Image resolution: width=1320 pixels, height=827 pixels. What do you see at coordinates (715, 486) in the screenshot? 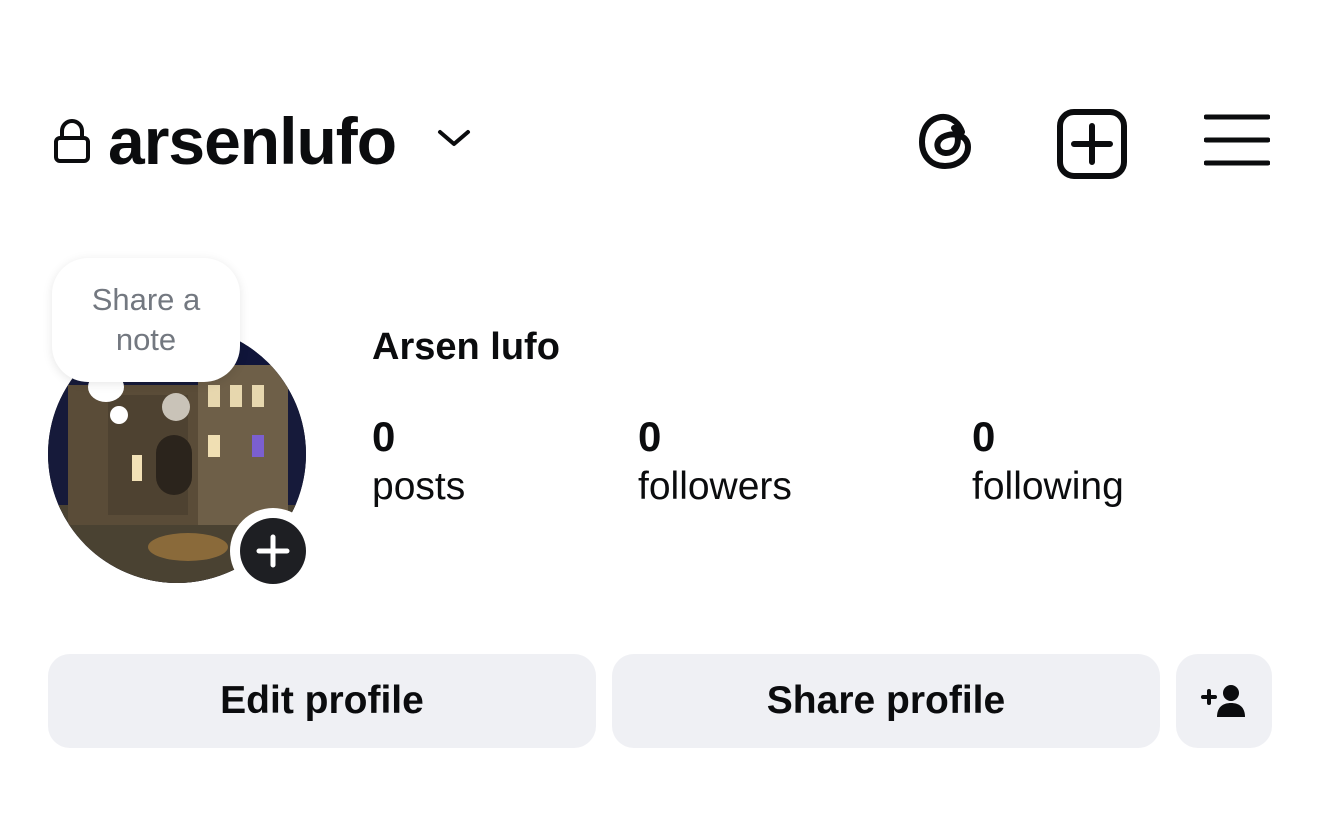
I see `stat-label: followers` at bounding box center [715, 486].